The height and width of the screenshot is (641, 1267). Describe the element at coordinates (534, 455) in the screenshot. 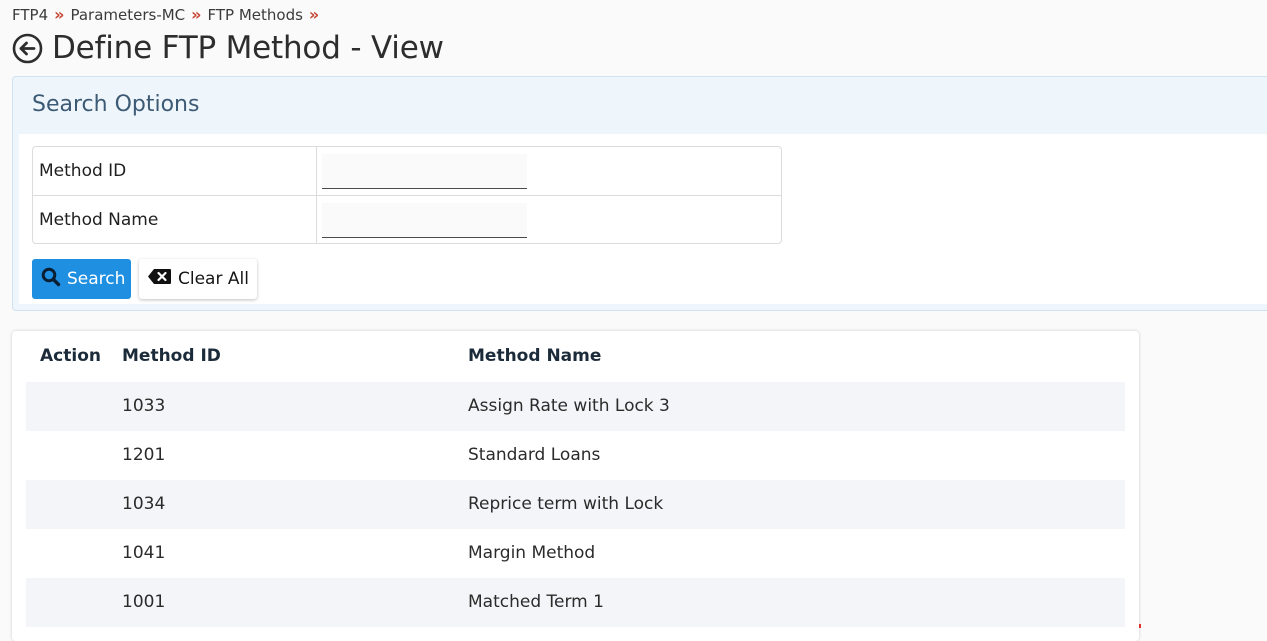

I see `cell-method-name: Standard Loans` at that location.